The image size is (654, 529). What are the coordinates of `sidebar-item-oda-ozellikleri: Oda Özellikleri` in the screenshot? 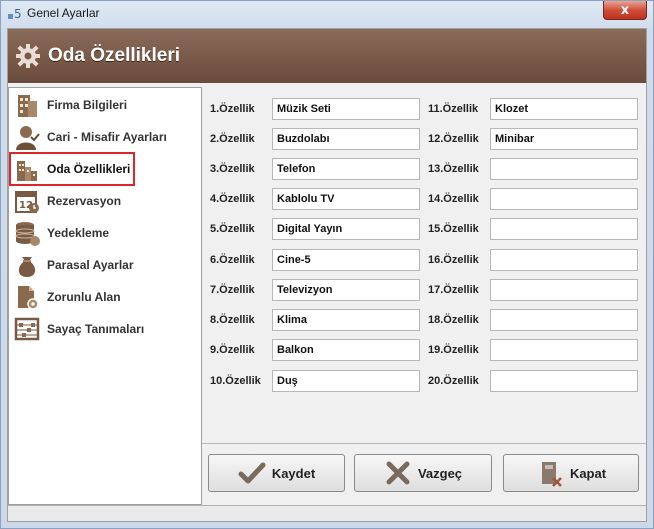 It's located at (72, 169).